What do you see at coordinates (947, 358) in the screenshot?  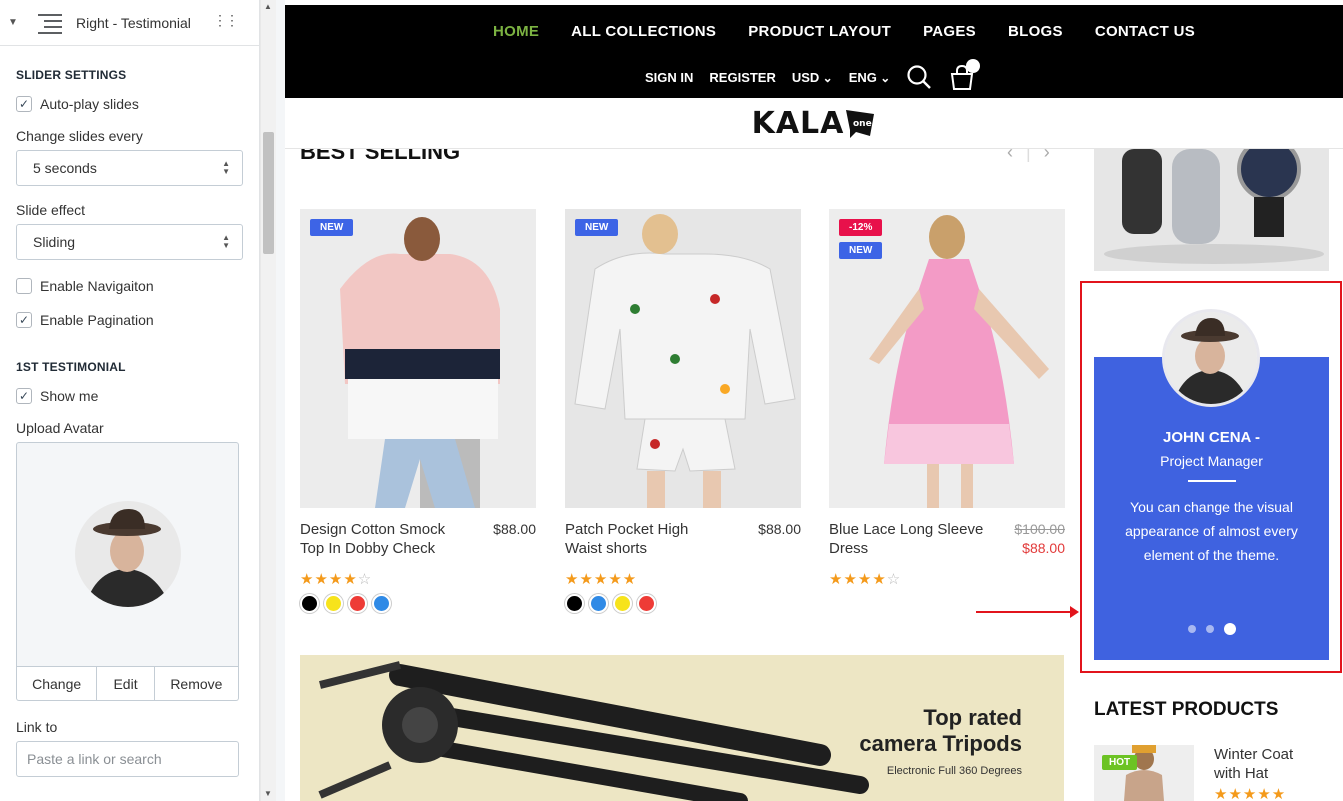 I see `product-image: -12% NEW` at bounding box center [947, 358].